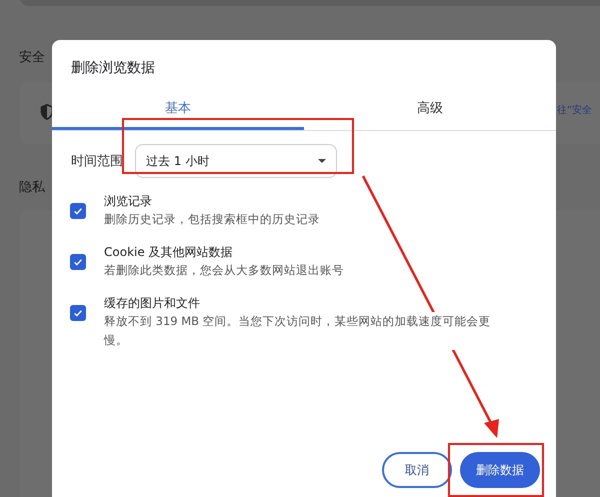  What do you see at coordinates (32, 57) in the screenshot?
I see `section-heading: 安全` at bounding box center [32, 57].